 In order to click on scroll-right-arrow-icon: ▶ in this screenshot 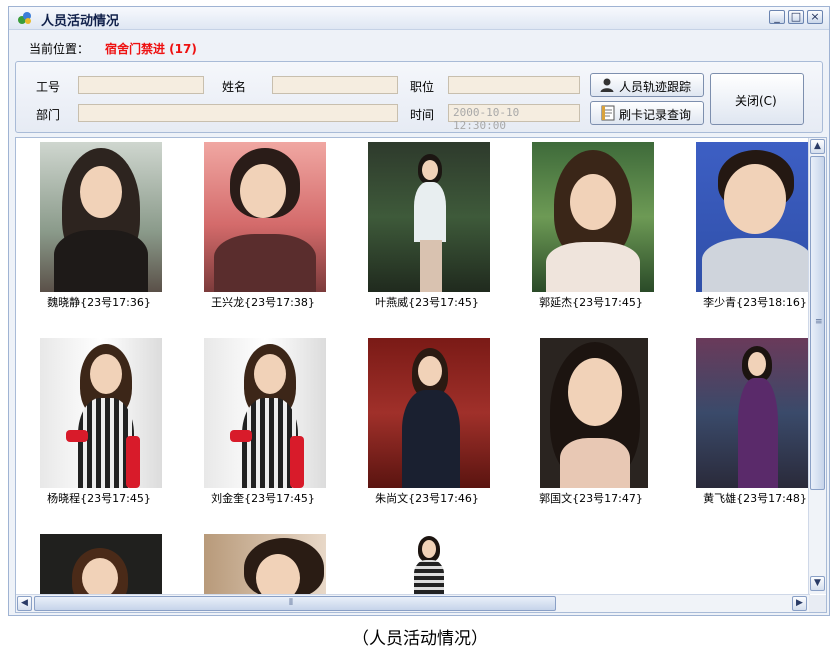, I will do `click(799, 603)`.